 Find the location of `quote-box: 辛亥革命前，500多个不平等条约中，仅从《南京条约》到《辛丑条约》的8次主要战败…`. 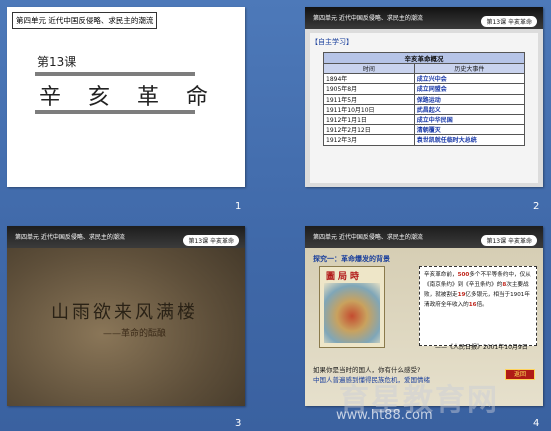

quote-box: 辛亥革命前，500多个不平等条约中，仅从《南京条约》到《辛丑条约》的8次主要战败… is located at coordinates (478, 306).